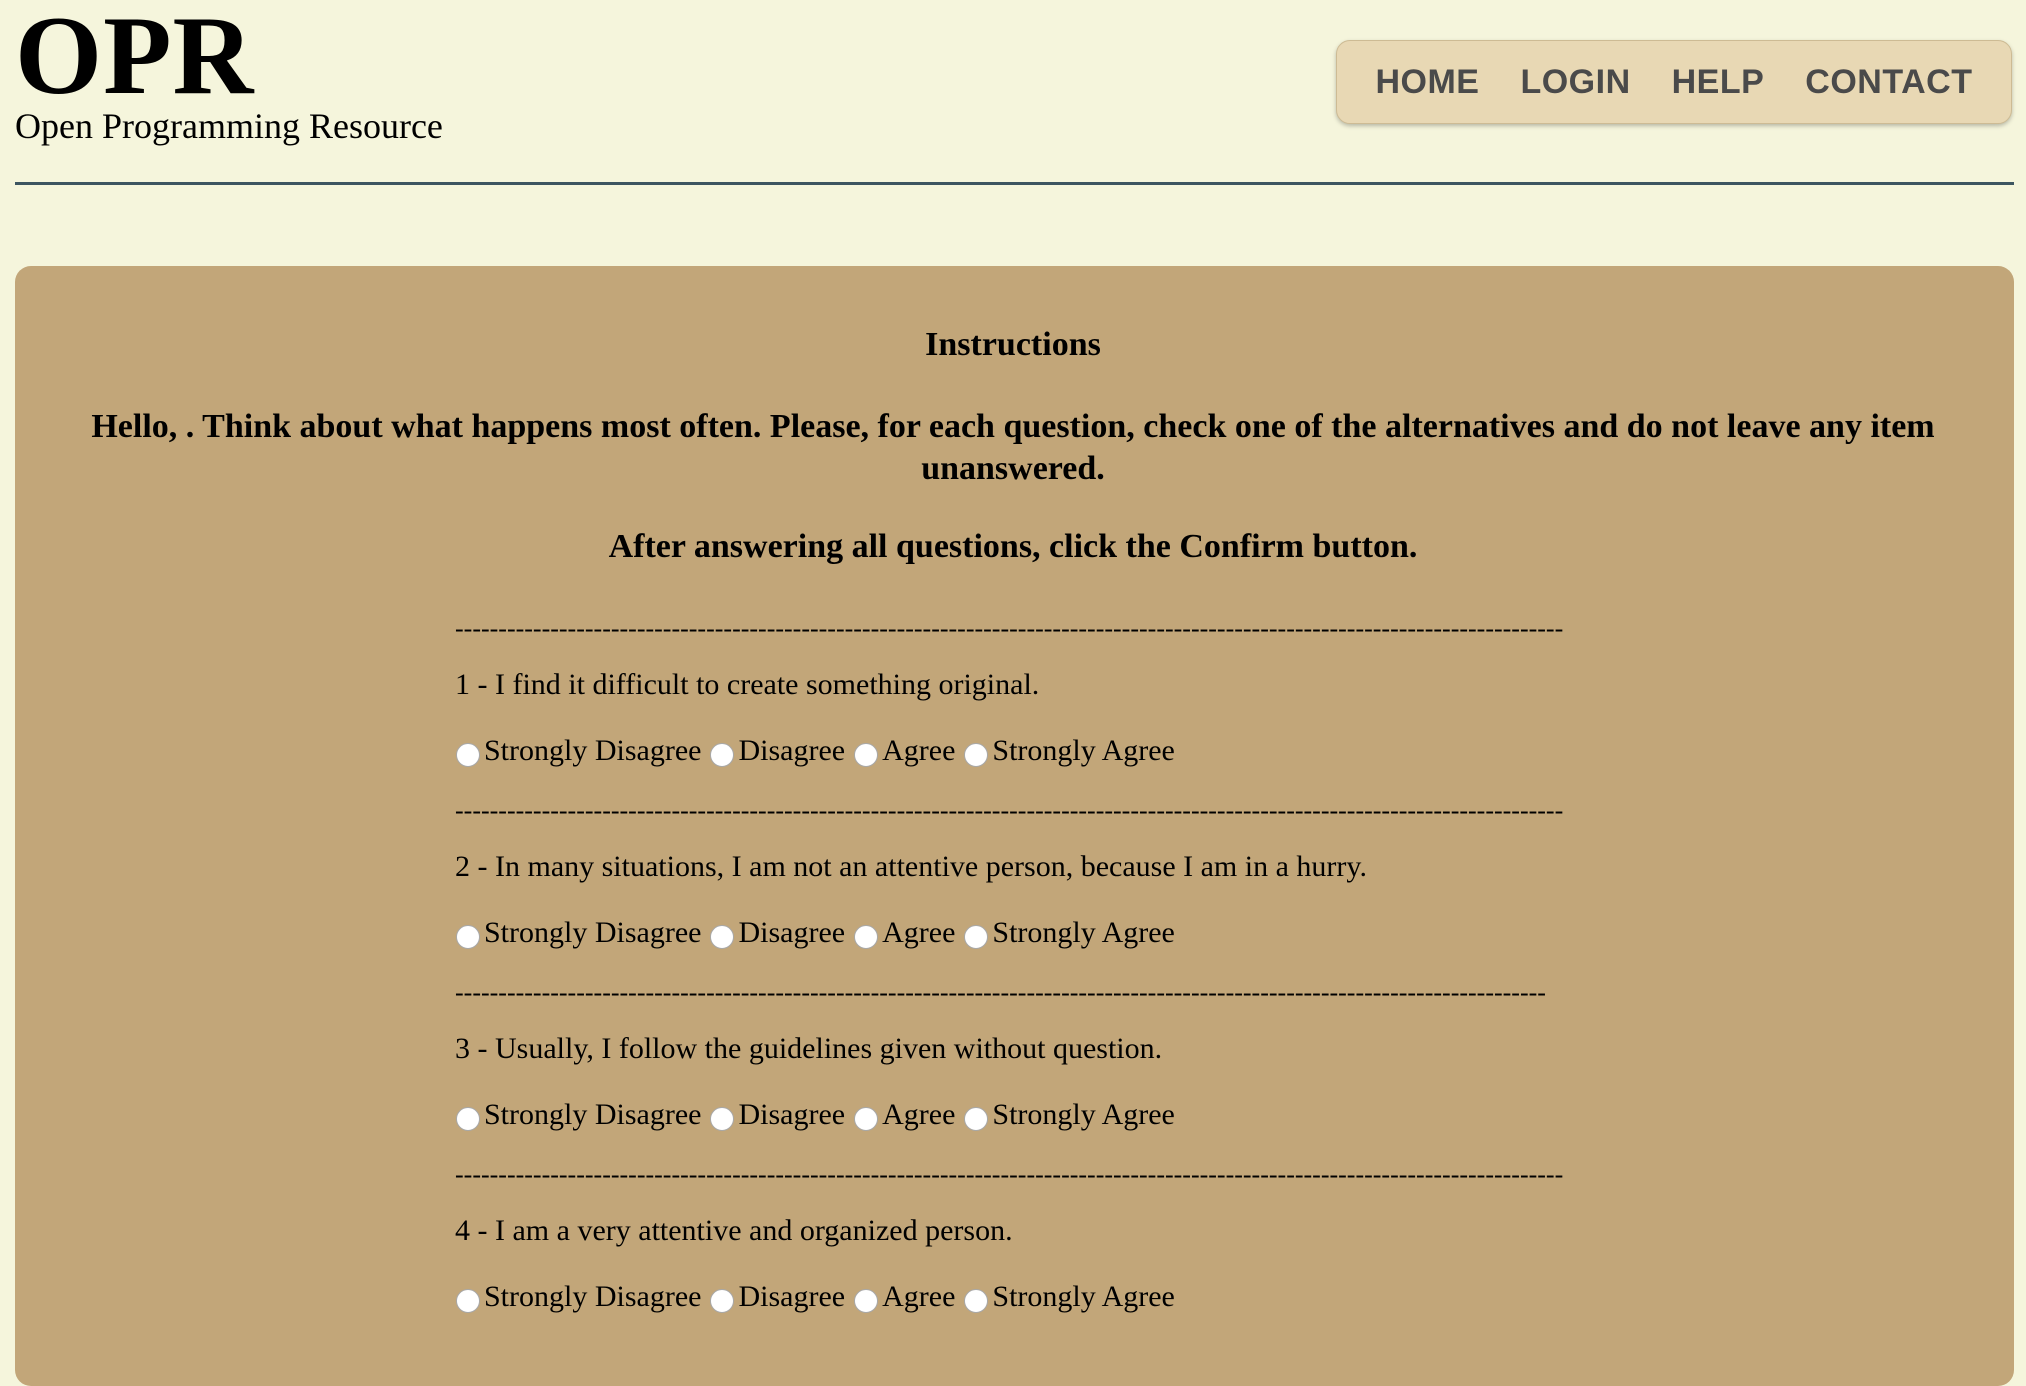  What do you see at coordinates (1427, 82) in the screenshot?
I see `nav-home-link: HOME` at bounding box center [1427, 82].